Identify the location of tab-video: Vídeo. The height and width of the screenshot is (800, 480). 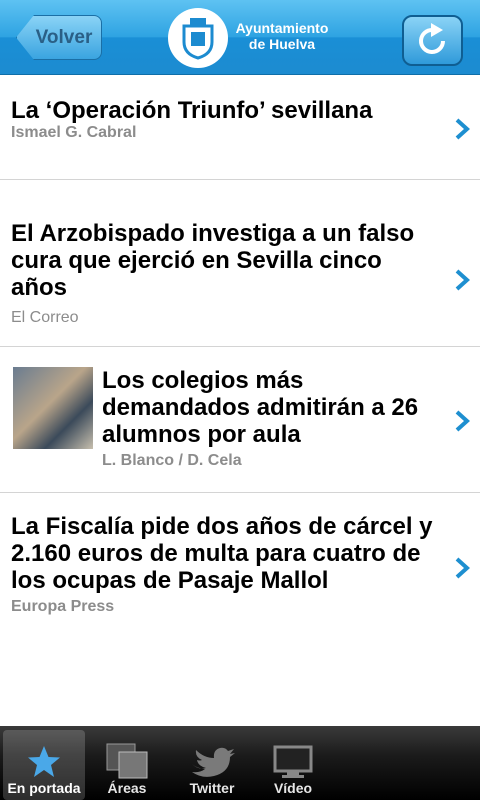
(293, 765).